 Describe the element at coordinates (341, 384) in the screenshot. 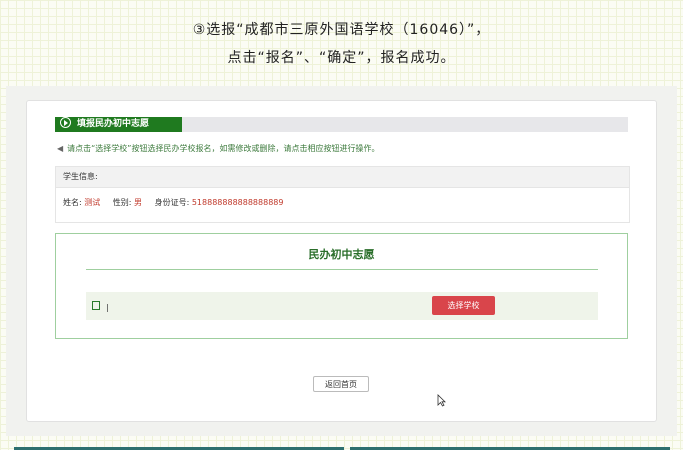

I see `back-home-button: 返回首页` at that location.